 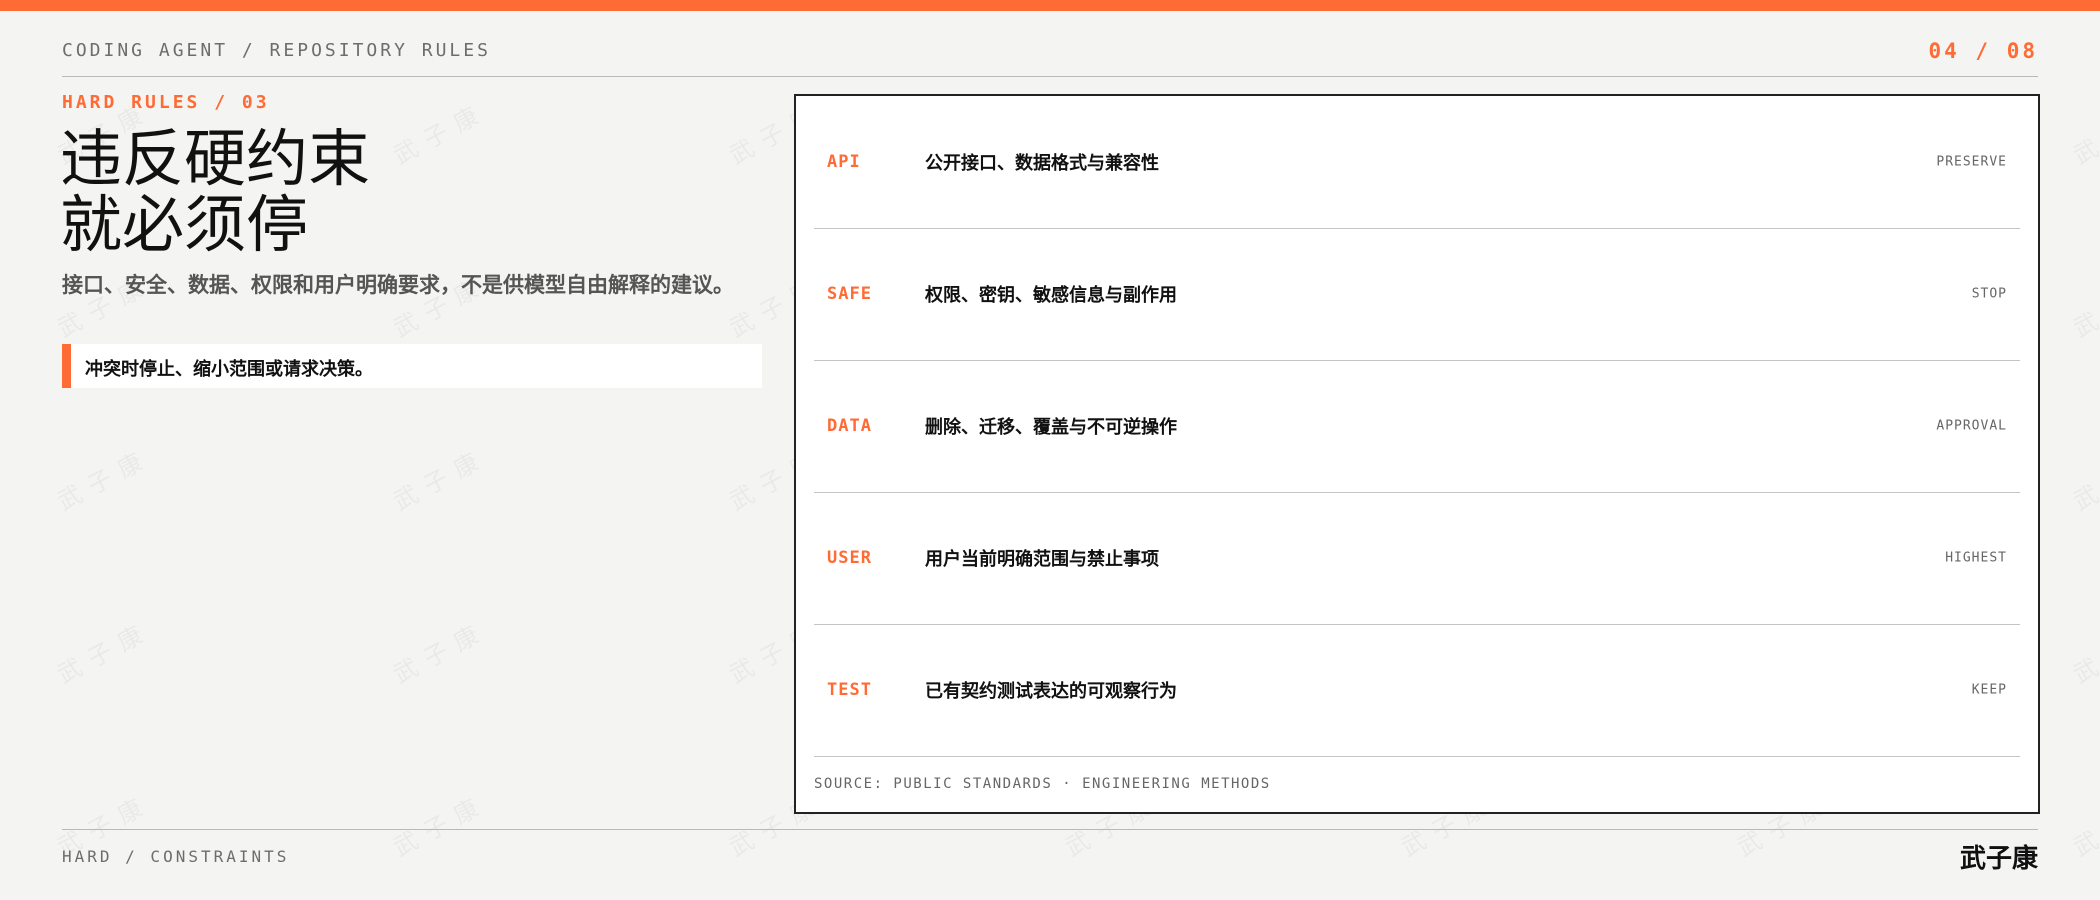 I want to click on rule-row-api: API 公开接口、数据格式与兼容性 PRESERVE, so click(x=1417, y=162).